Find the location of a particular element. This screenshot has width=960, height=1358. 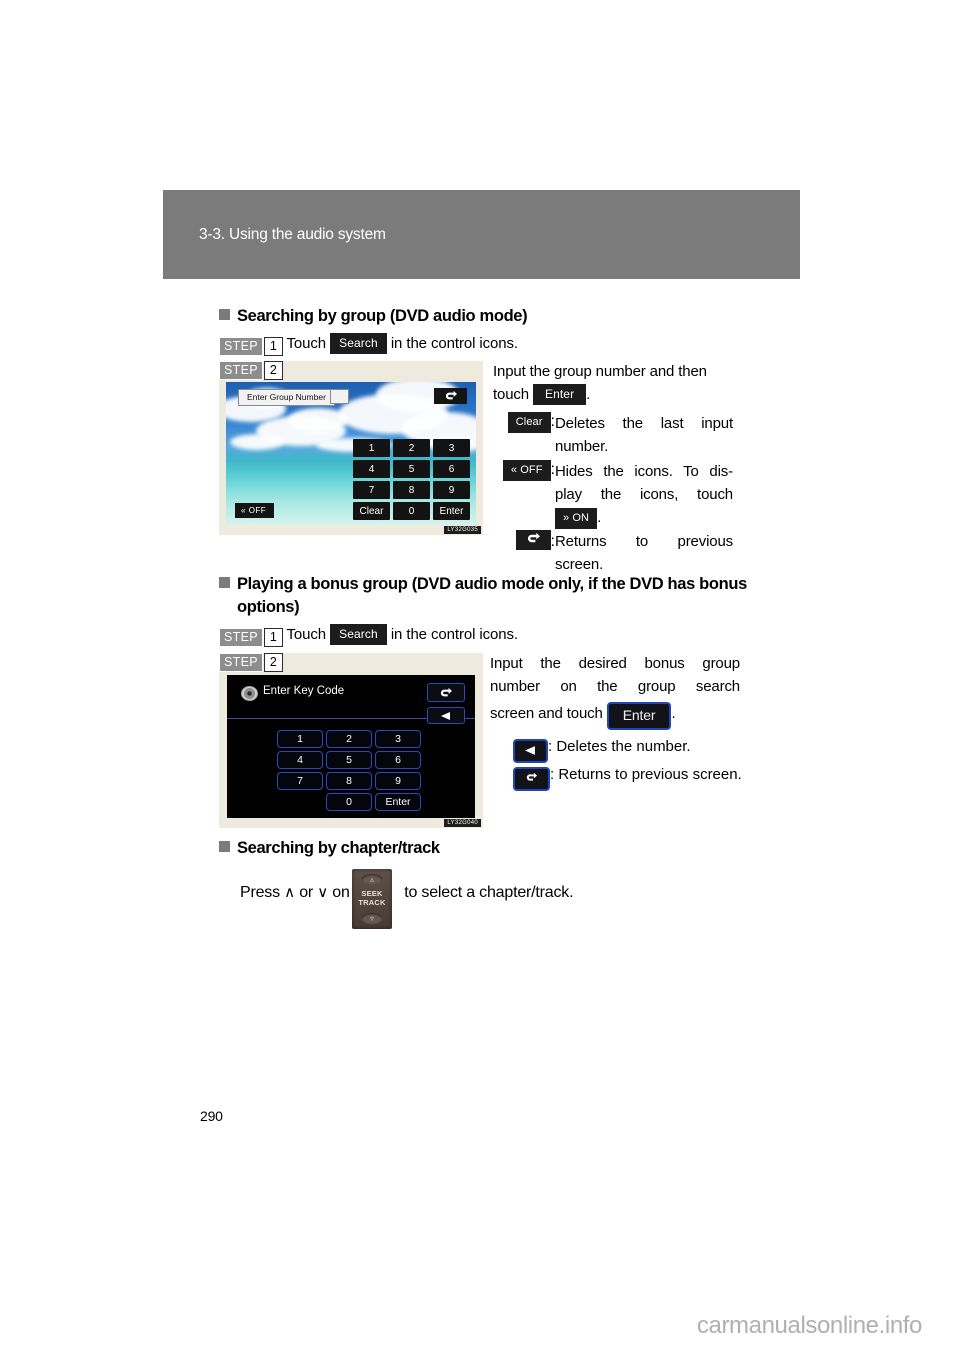

heading-searching-by-chapter-track: Searching by chapter/track is located at coordinates (329, 848).